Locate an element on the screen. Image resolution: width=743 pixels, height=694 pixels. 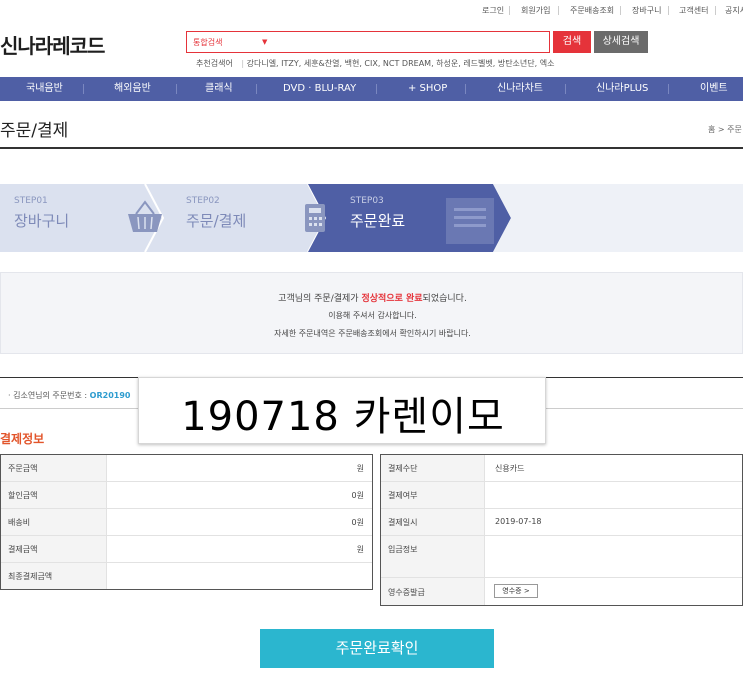
thanks-text: 이용해 주셔서 감사합니다. is located at coordinates (372, 315).